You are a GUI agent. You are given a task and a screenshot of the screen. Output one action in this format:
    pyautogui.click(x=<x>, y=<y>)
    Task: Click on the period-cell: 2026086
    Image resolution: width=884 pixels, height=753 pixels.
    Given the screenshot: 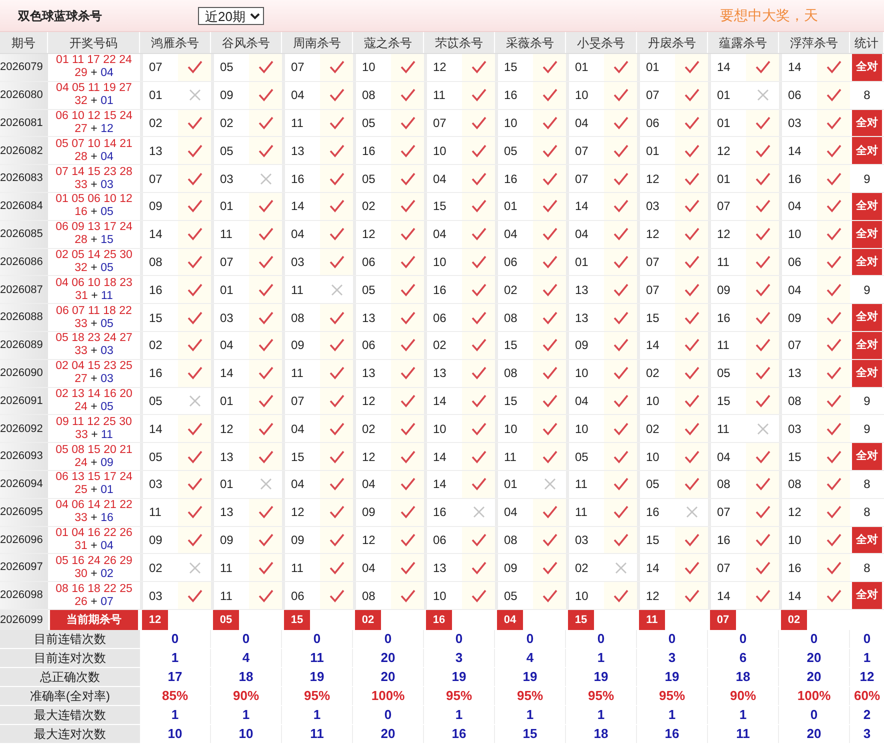 What is the action you would take?
    pyautogui.click(x=24, y=262)
    